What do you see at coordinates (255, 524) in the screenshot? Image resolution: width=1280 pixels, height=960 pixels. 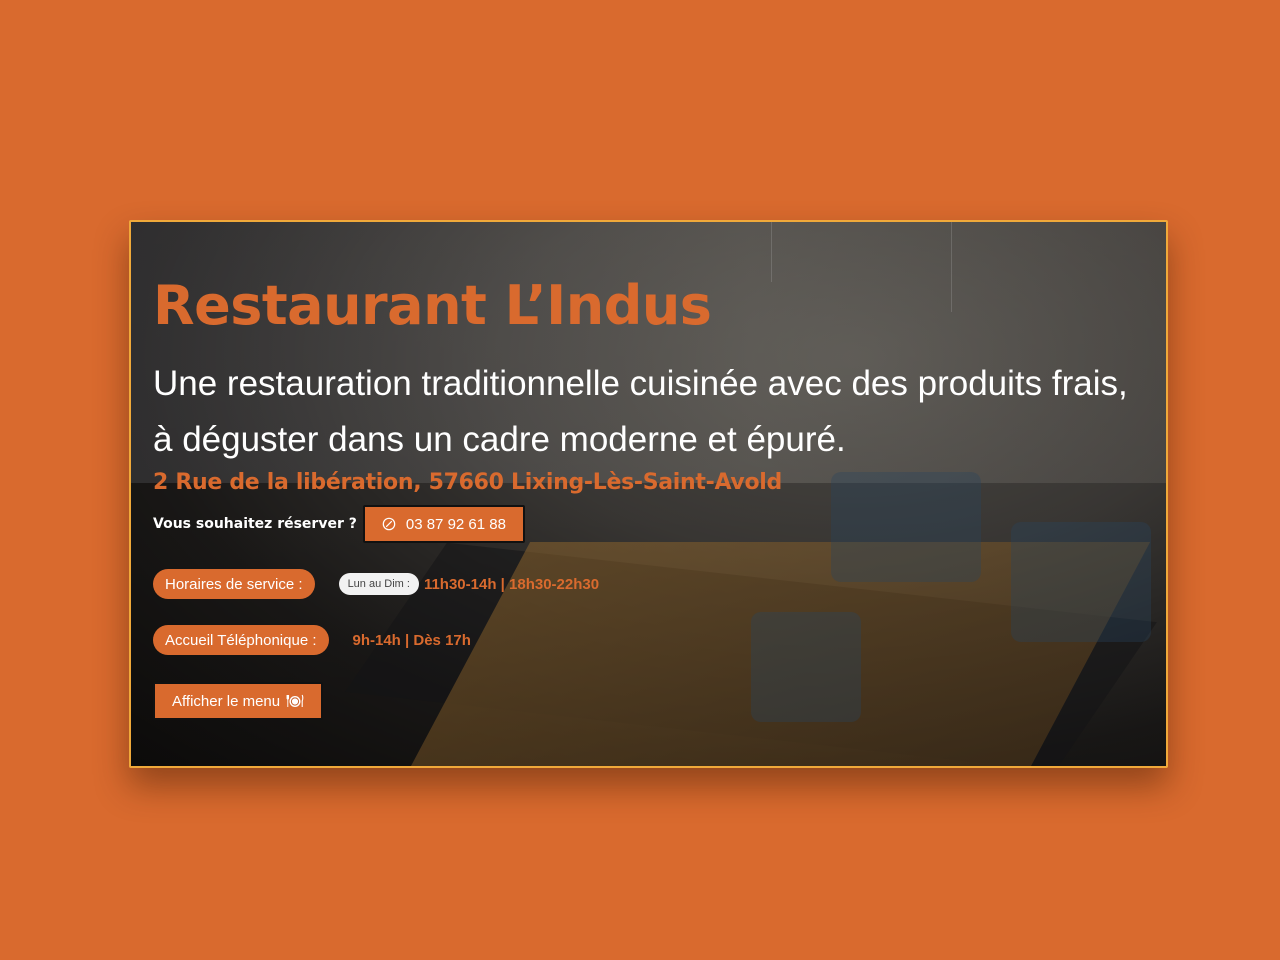 I see `reserve-label: Vous souhaitez réserver ?` at bounding box center [255, 524].